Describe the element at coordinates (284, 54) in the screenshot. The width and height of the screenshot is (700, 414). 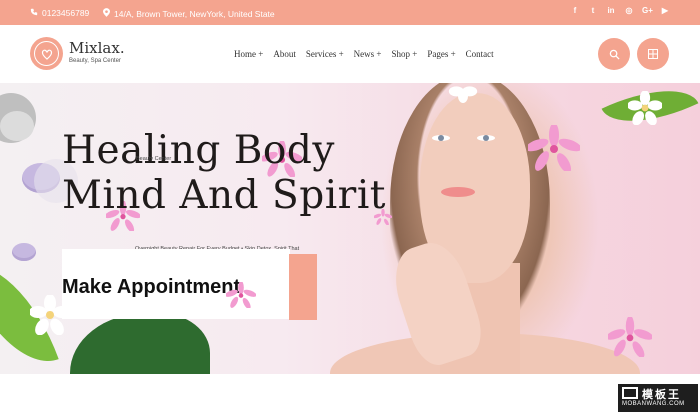
I see `nav-about: About` at that location.